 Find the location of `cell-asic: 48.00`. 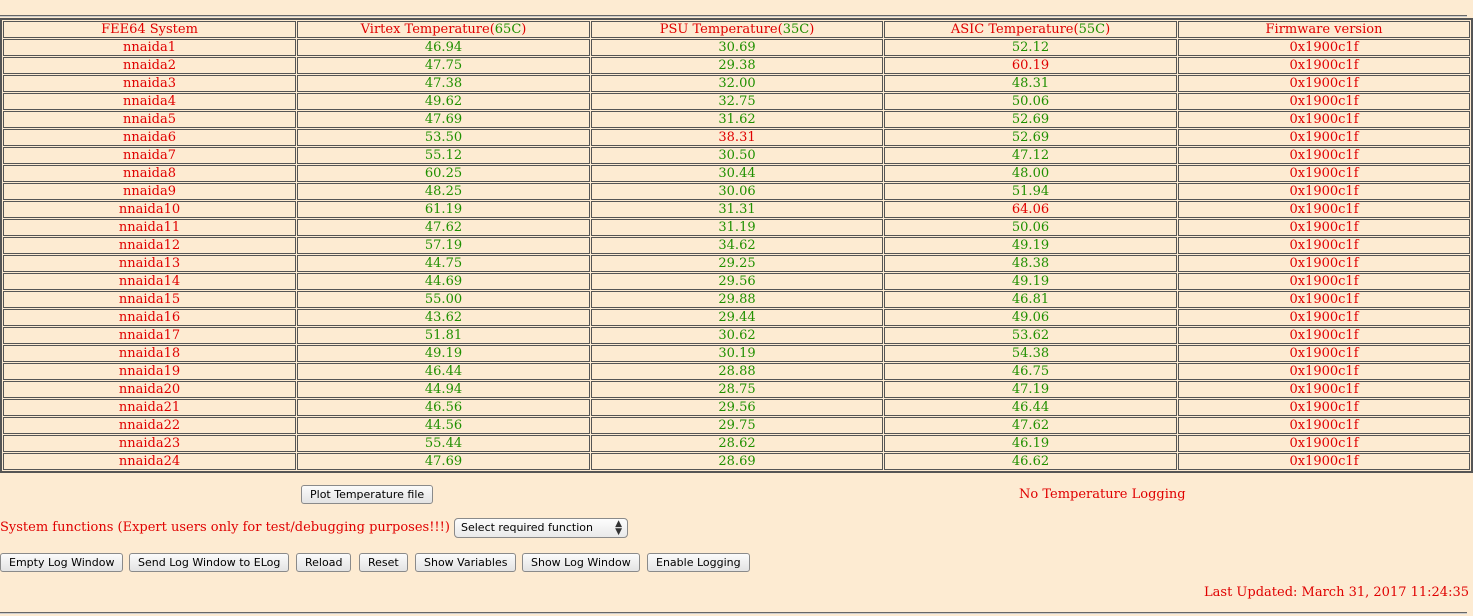

cell-asic: 48.00 is located at coordinates (1030, 173).